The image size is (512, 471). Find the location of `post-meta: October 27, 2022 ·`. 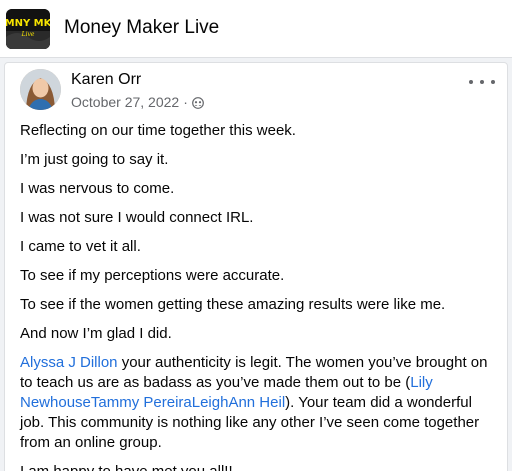

post-meta: October 27, 2022 · is located at coordinates (137, 102).